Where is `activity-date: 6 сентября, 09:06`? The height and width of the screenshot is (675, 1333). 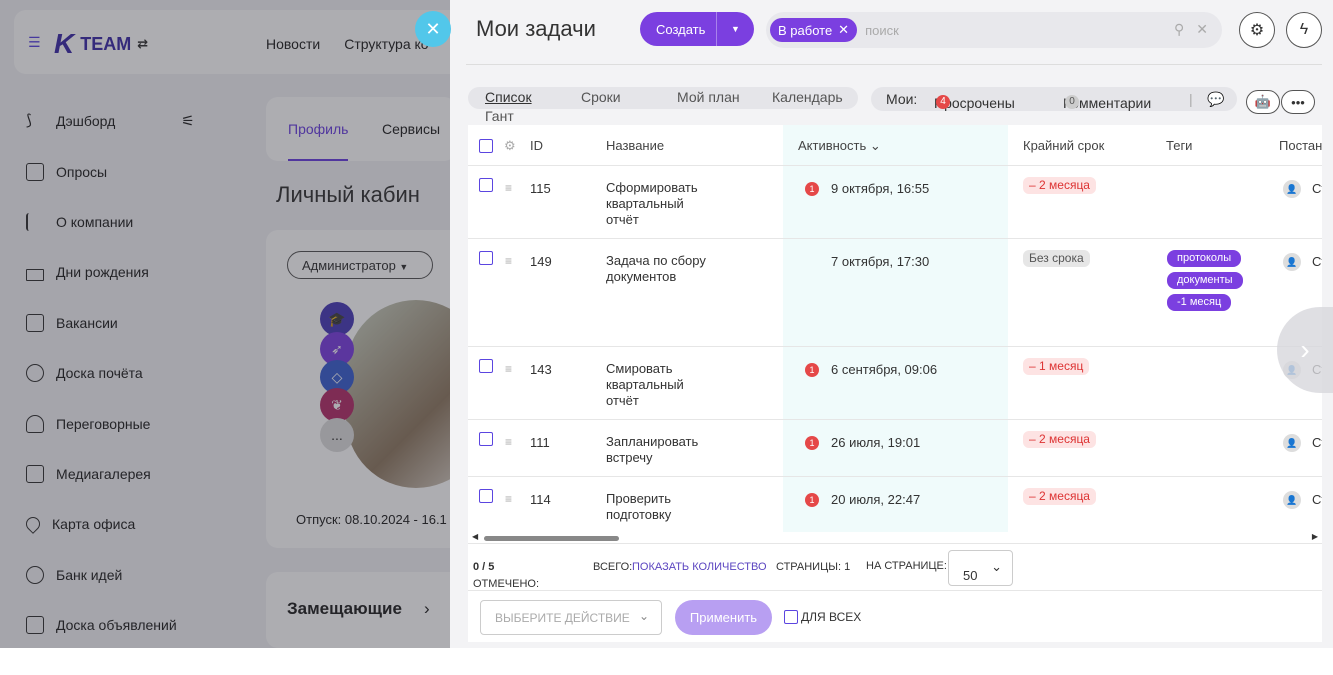
activity-date: 6 сентября, 09:06 is located at coordinates (884, 369).